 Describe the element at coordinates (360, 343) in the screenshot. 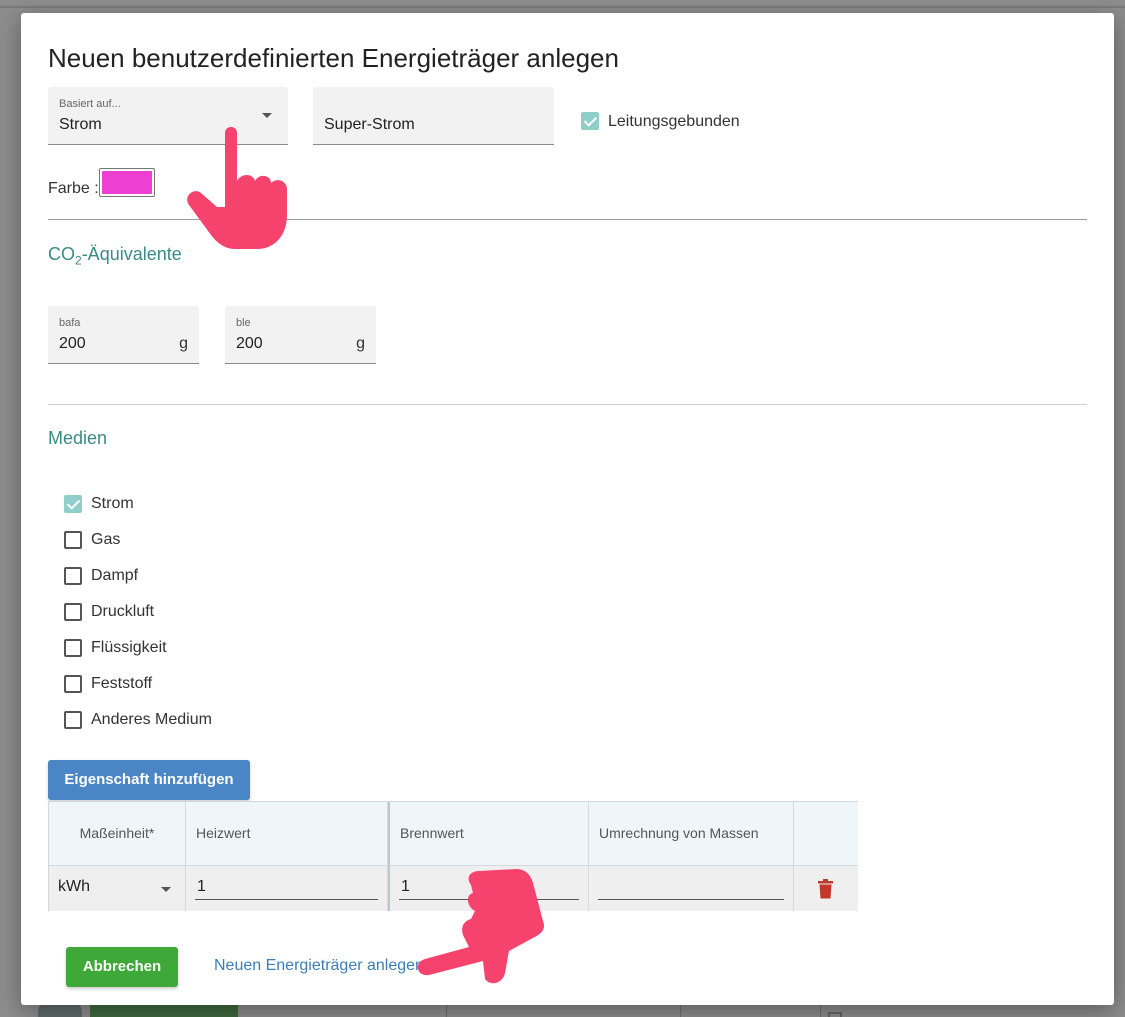

I see `co2-ble-unit: g` at that location.